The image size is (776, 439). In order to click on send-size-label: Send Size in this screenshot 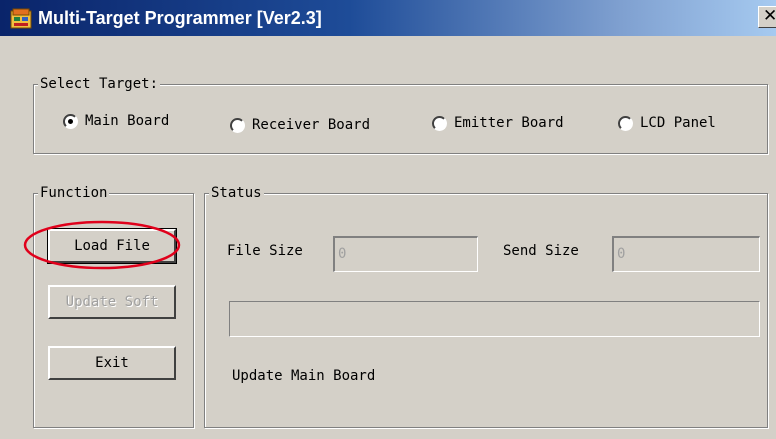, I will do `click(541, 251)`.